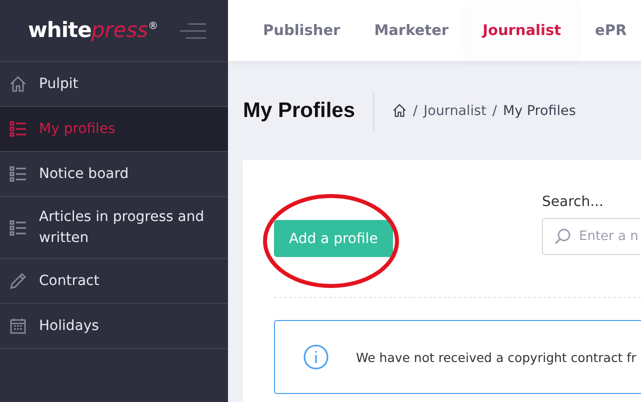 This screenshot has width=641, height=402. What do you see at coordinates (302, 30) in the screenshot?
I see `tab: Publisher` at bounding box center [302, 30].